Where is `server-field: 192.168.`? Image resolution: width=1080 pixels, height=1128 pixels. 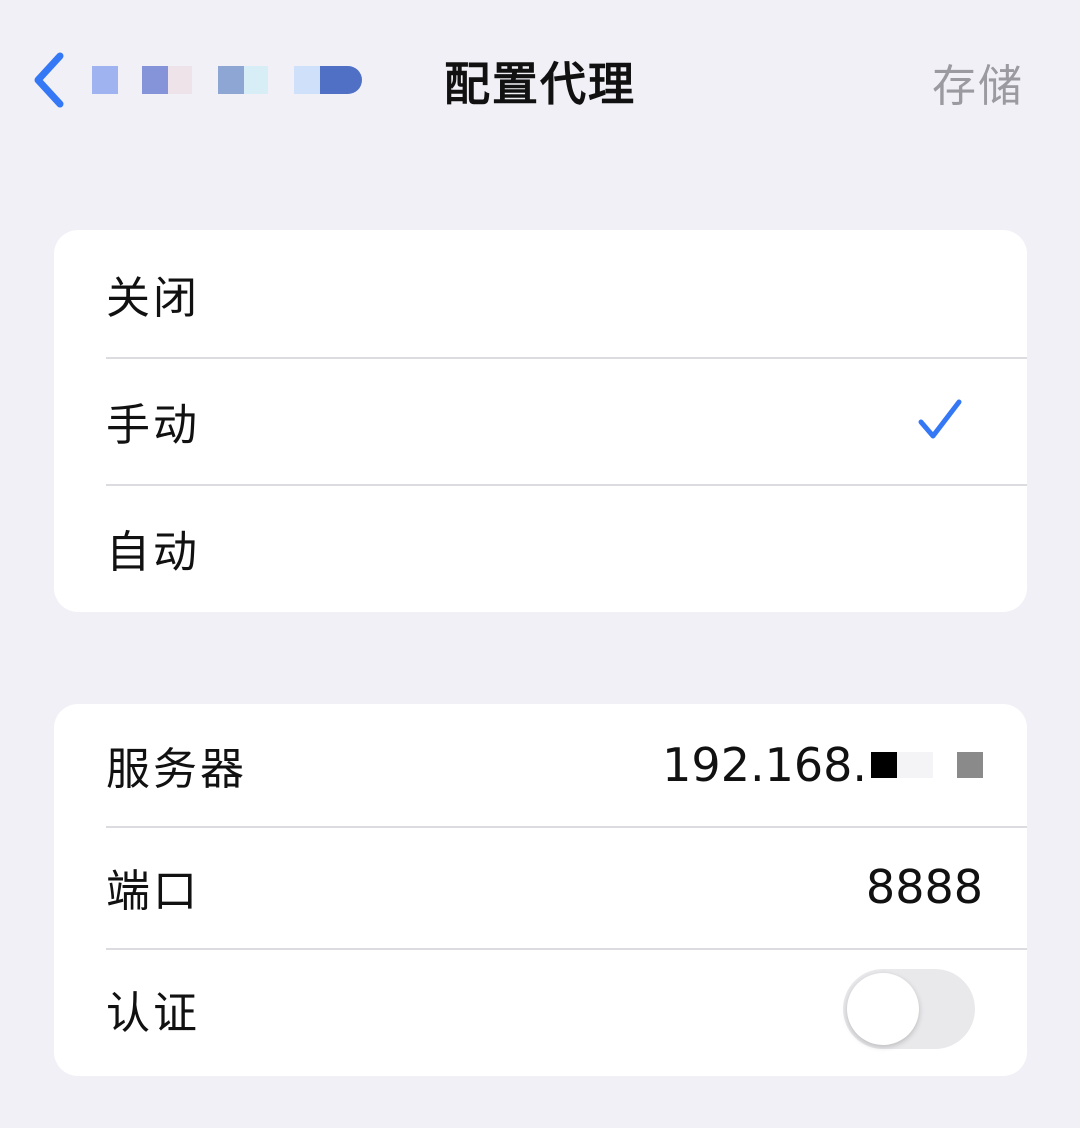
server-field: 192.168. is located at coordinates (822, 765).